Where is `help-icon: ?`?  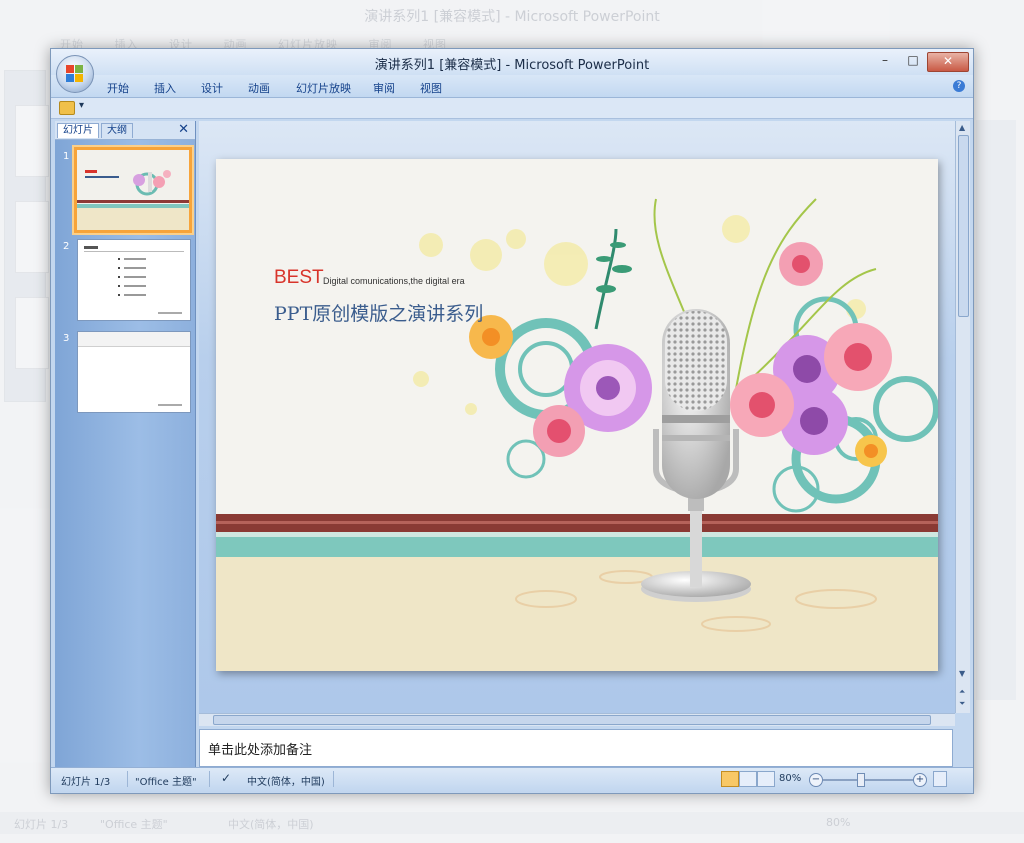
help-icon: ? is located at coordinates (959, 86).